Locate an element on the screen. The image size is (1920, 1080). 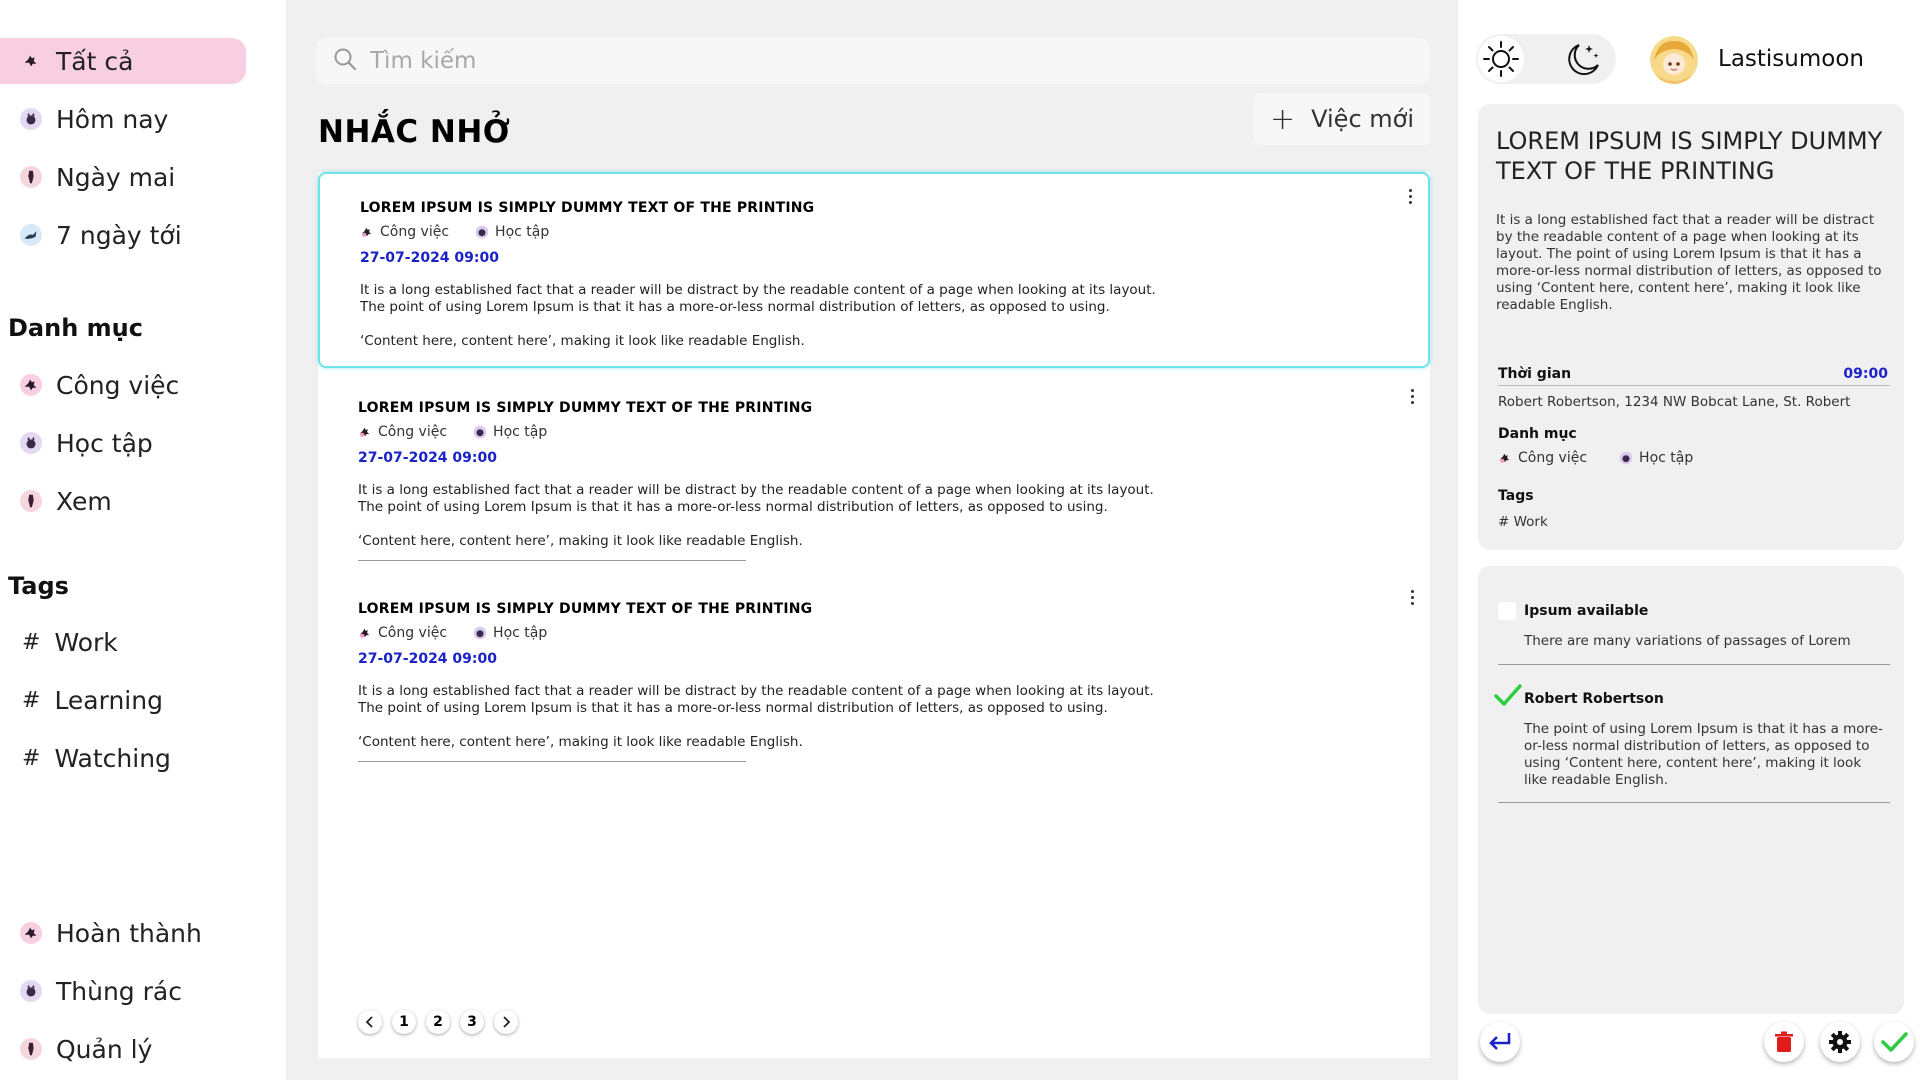
page-1-button: 1 is located at coordinates (404, 1022).